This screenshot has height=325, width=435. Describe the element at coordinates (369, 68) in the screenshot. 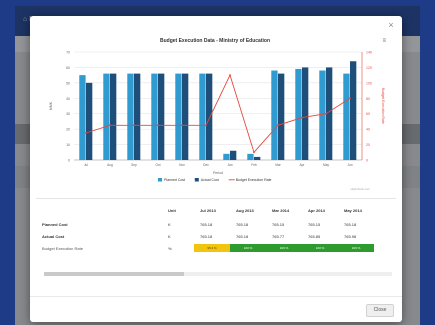

I see `y2-tick-label: 120` at that location.